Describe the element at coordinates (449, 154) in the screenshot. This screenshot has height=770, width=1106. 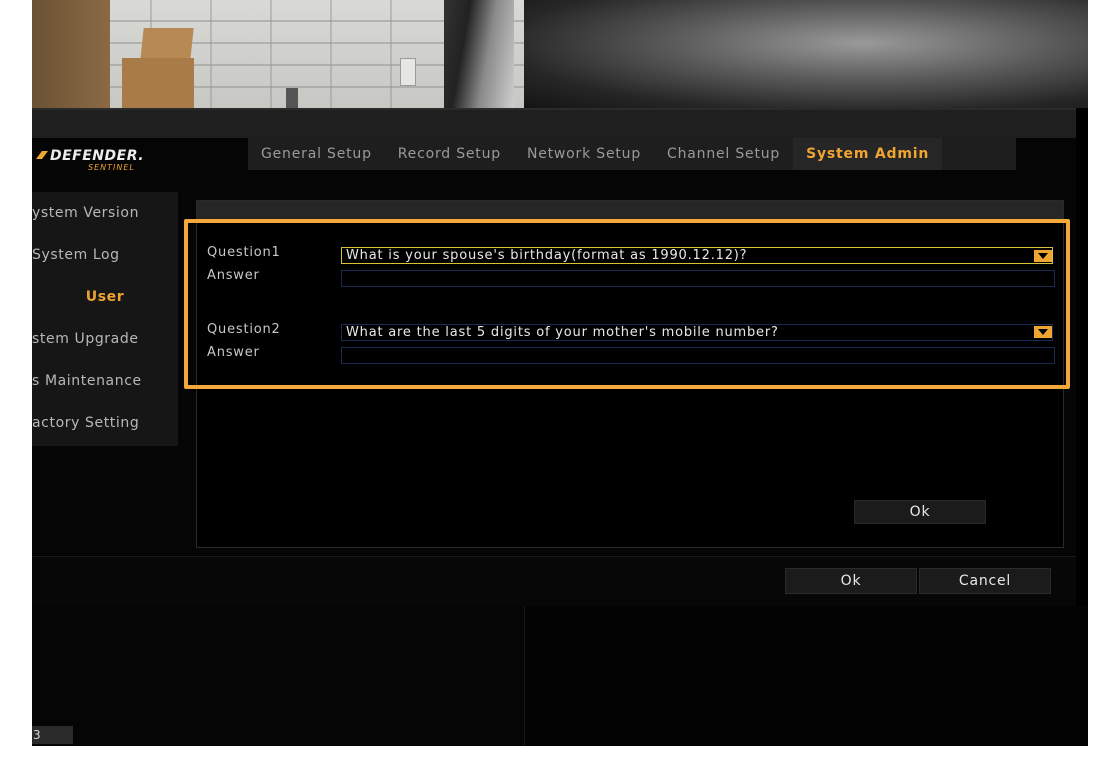
I see `tab-record-setup: Record Setup` at that location.